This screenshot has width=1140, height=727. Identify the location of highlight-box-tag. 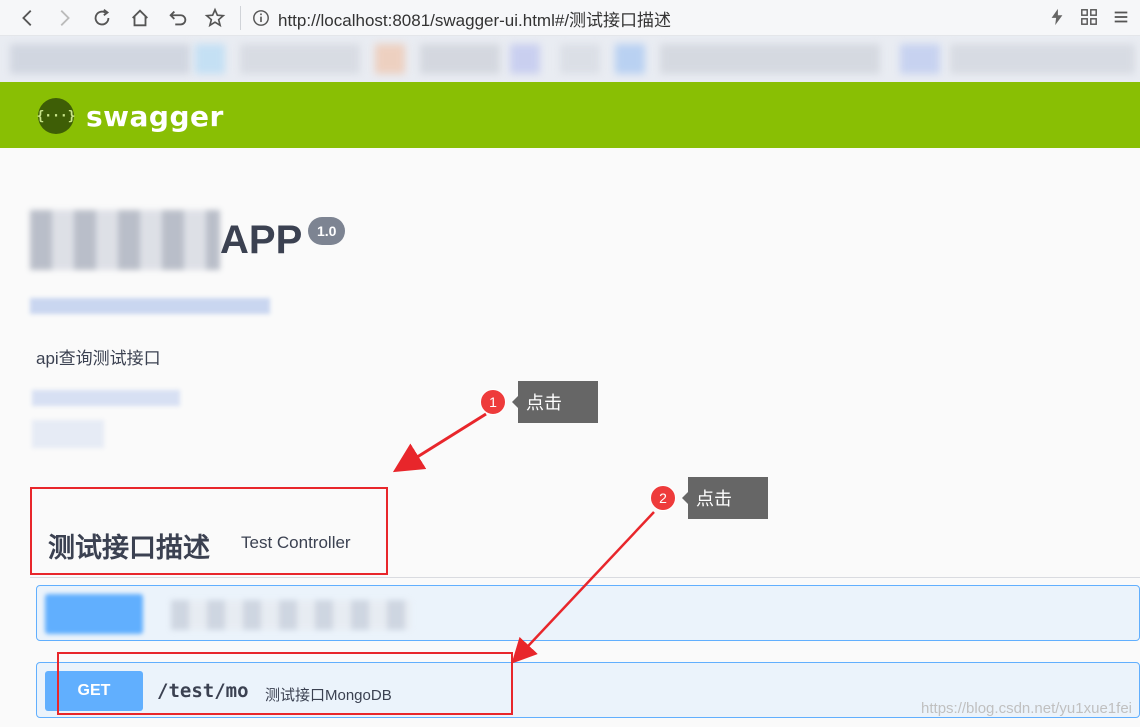
(209, 531).